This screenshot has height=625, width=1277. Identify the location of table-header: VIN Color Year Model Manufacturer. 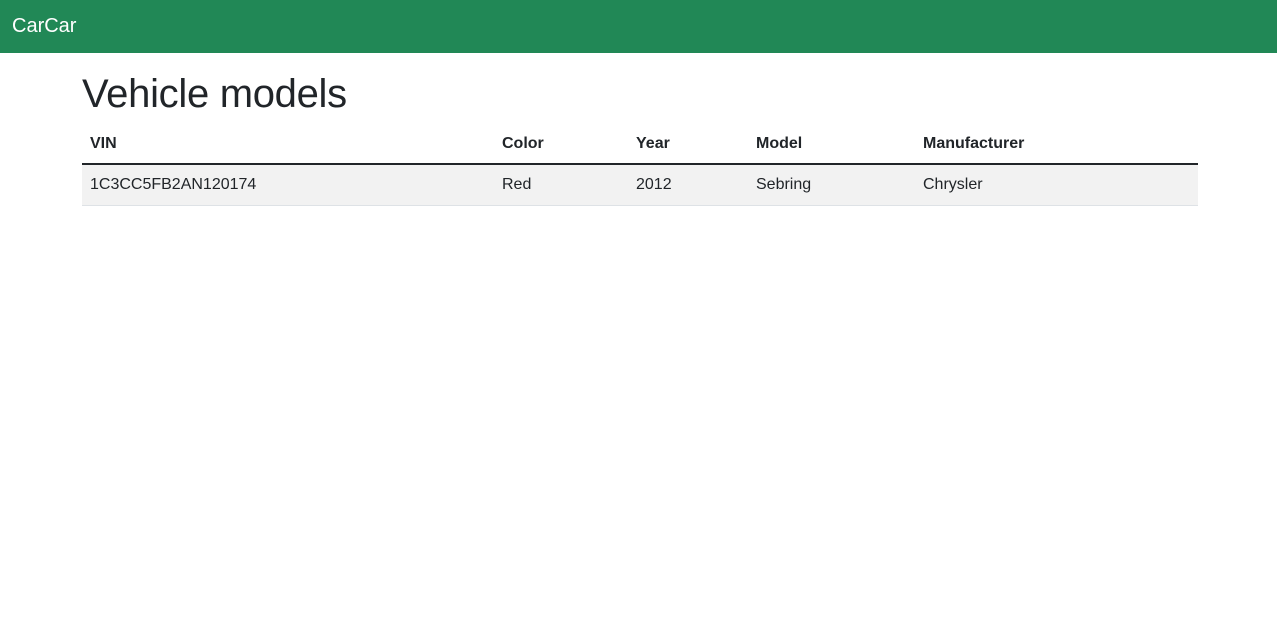
(640, 145).